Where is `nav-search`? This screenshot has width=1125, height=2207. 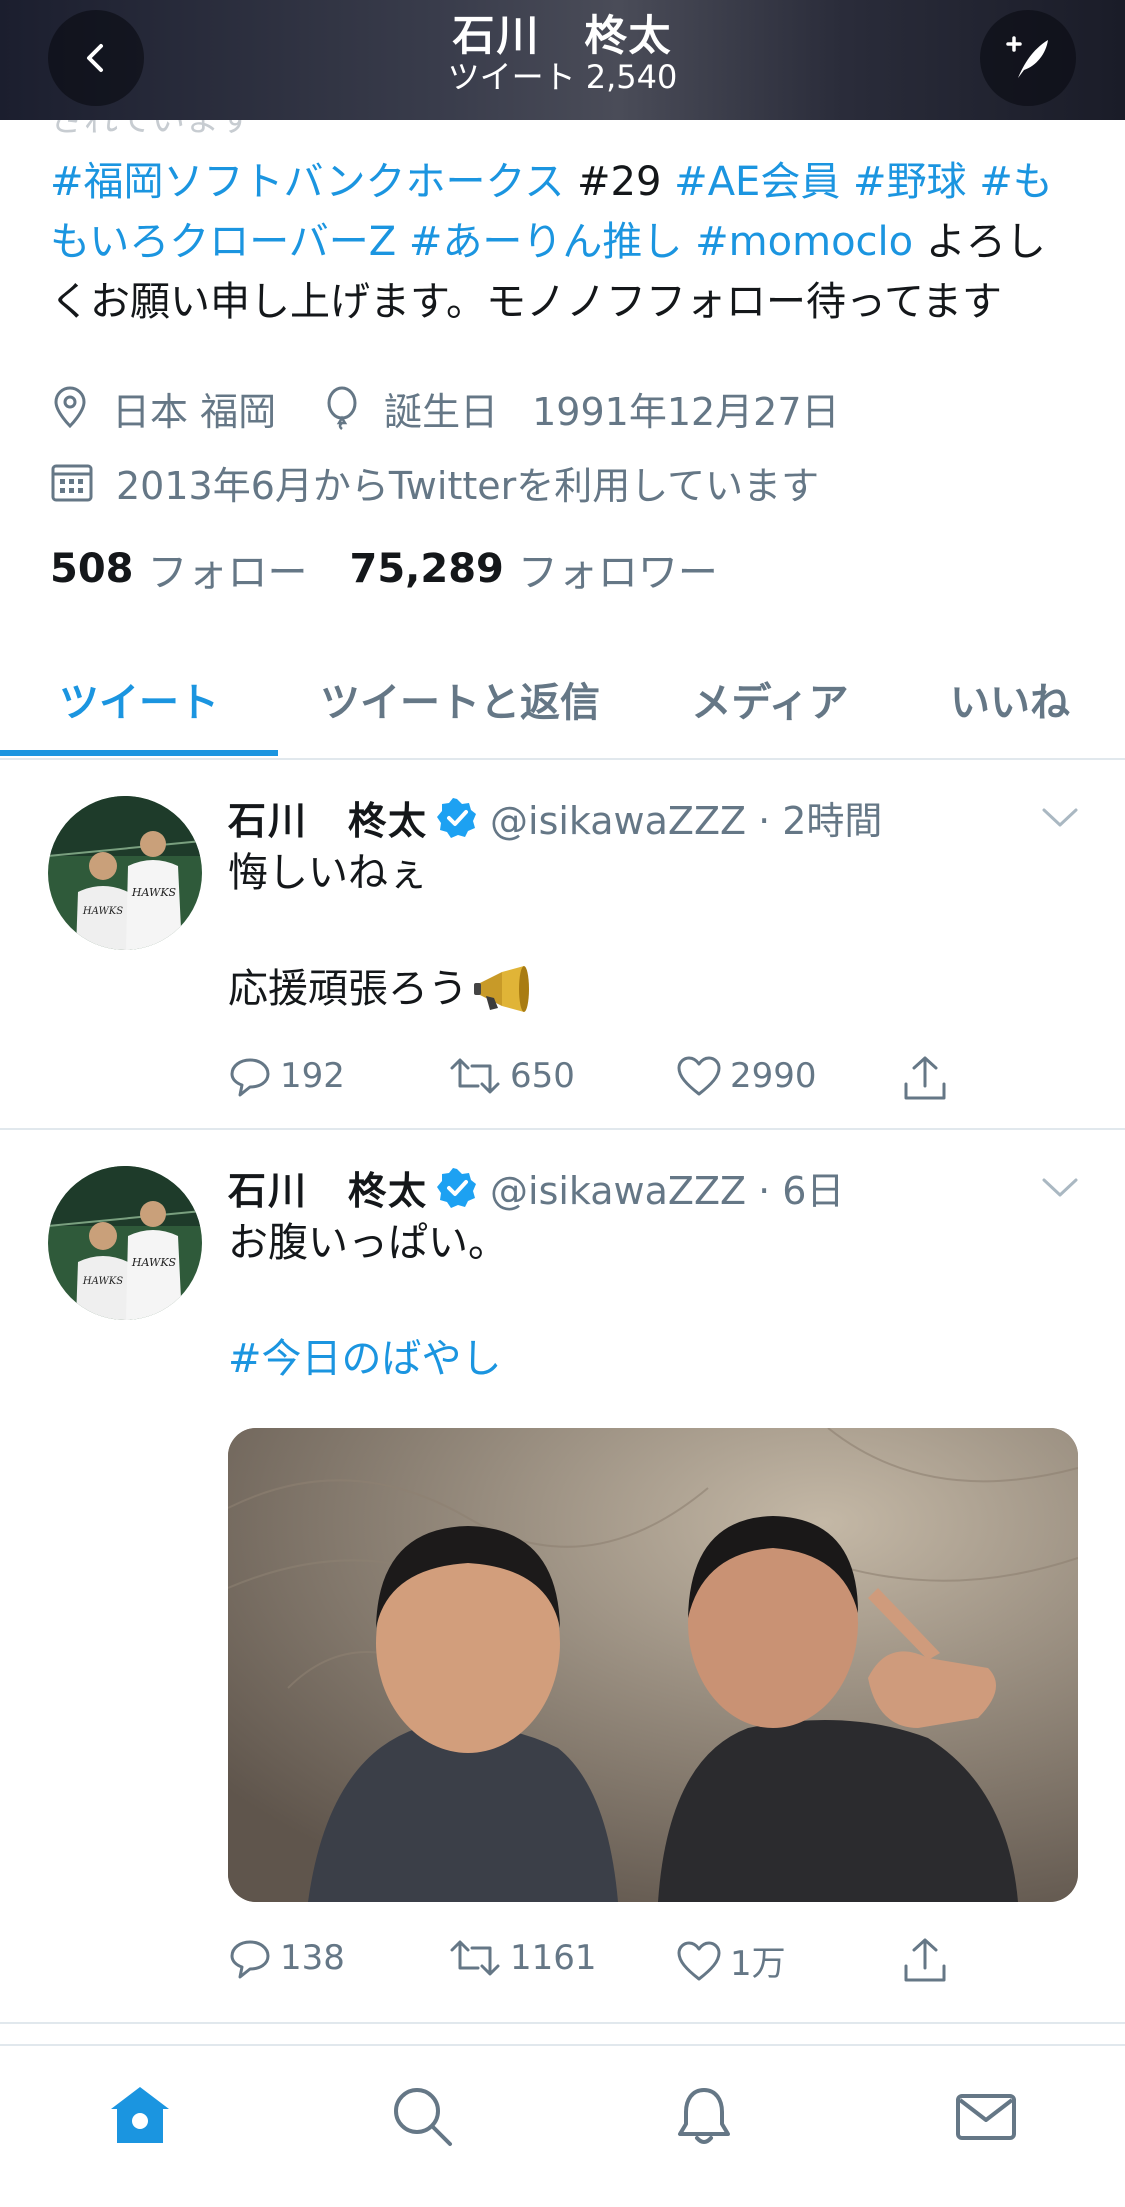 nav-search is located at coordinates (422, 2116).